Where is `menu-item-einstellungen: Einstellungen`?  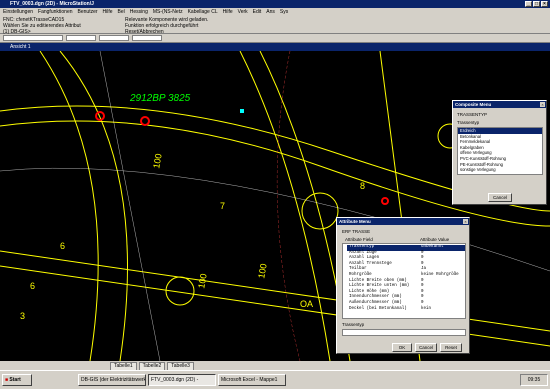
menu-item-einstellungen: Einstellungen is located at coordinates (18, 12).